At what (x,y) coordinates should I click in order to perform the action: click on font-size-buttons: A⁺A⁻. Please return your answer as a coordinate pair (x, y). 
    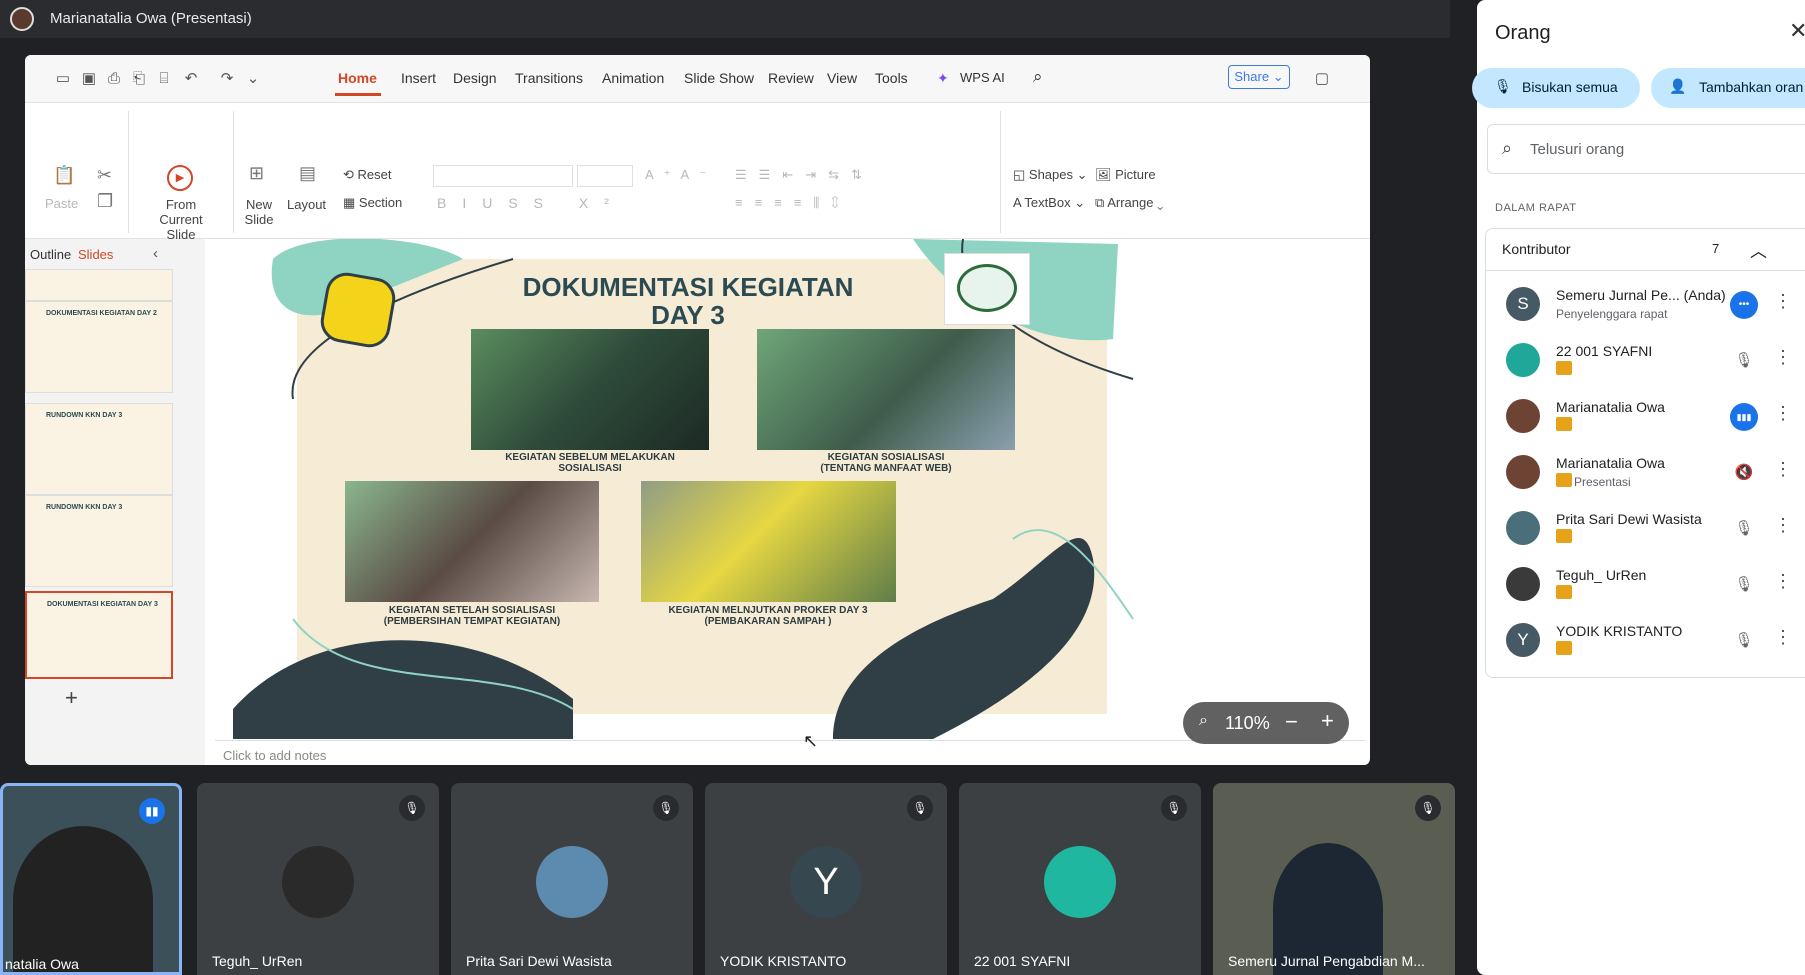
    Looking at the image, I should click on (680, 175).